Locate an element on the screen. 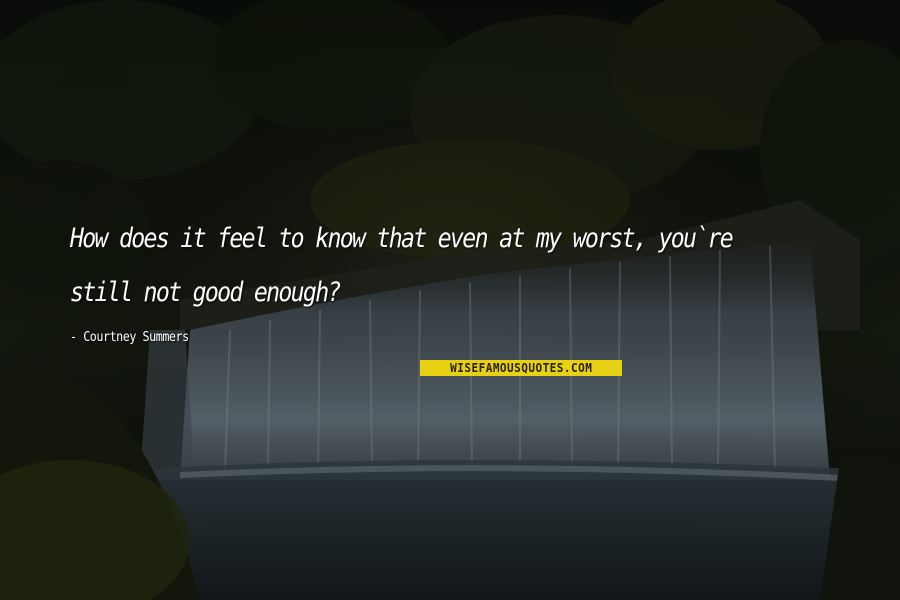 Image resolution: width=900 pixels, height=600 pixels. quote-author: - Courtney Summers is located at coordinates (129, 337).